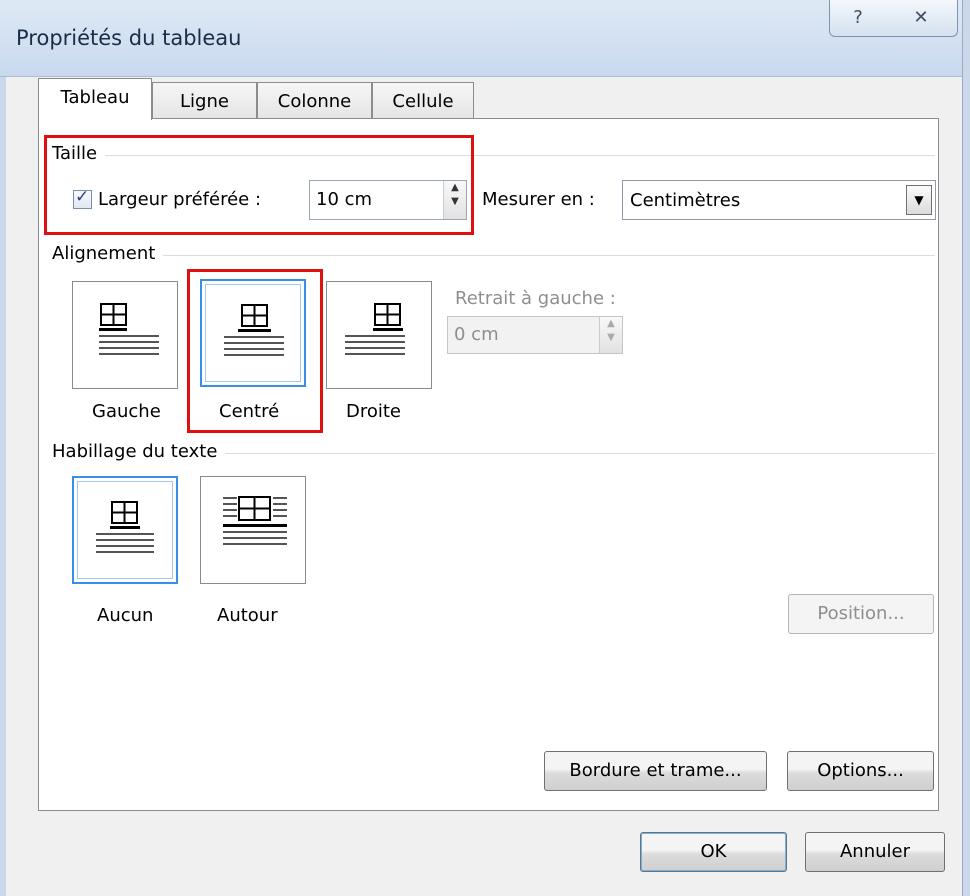  I want to click on wrap-around-label: Autour, so click(247, 615).